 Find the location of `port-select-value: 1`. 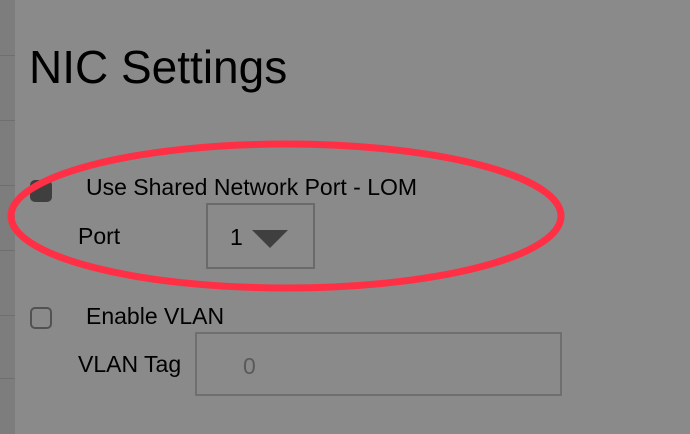

port-select-value: 1 is located at coordinates (236, 237).